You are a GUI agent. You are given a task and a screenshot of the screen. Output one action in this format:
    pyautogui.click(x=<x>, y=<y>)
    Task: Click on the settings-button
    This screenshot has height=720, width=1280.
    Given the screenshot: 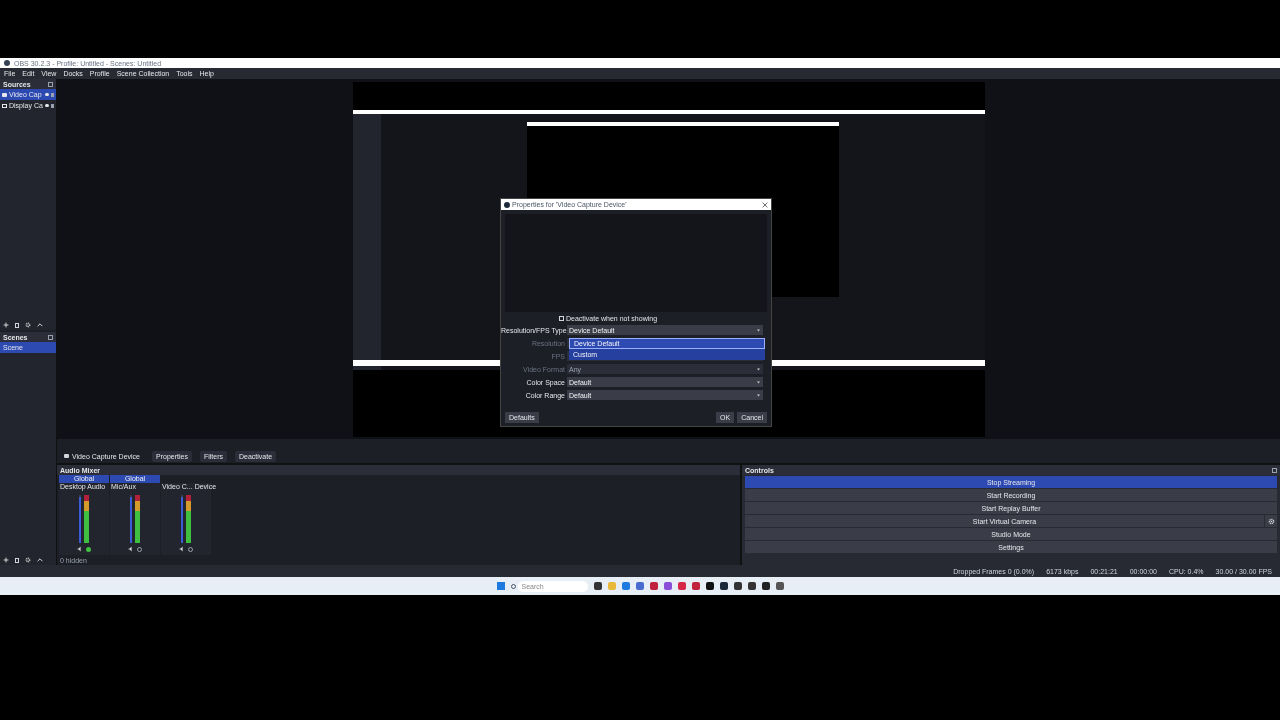 What is the action you would take?
    pyautogui.click(x=1271, y=521)
    